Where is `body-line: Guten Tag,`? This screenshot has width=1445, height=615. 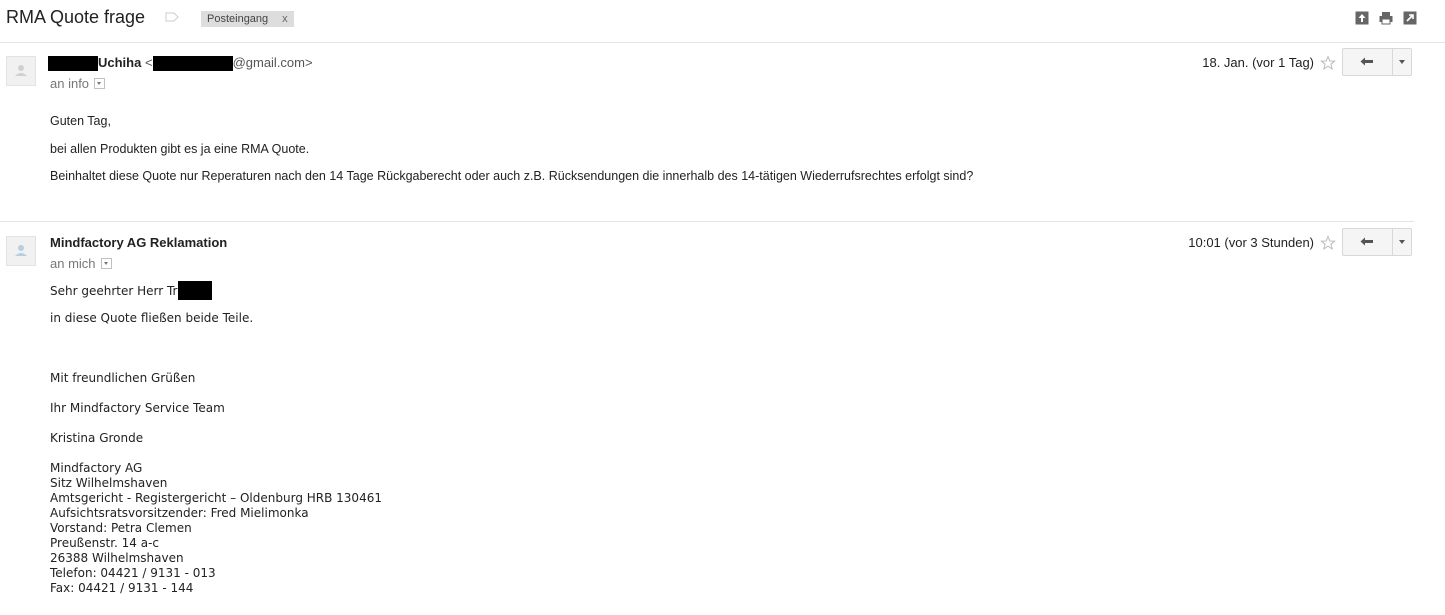
body-line: Guten Tag, is located at coordinates (80, 121).